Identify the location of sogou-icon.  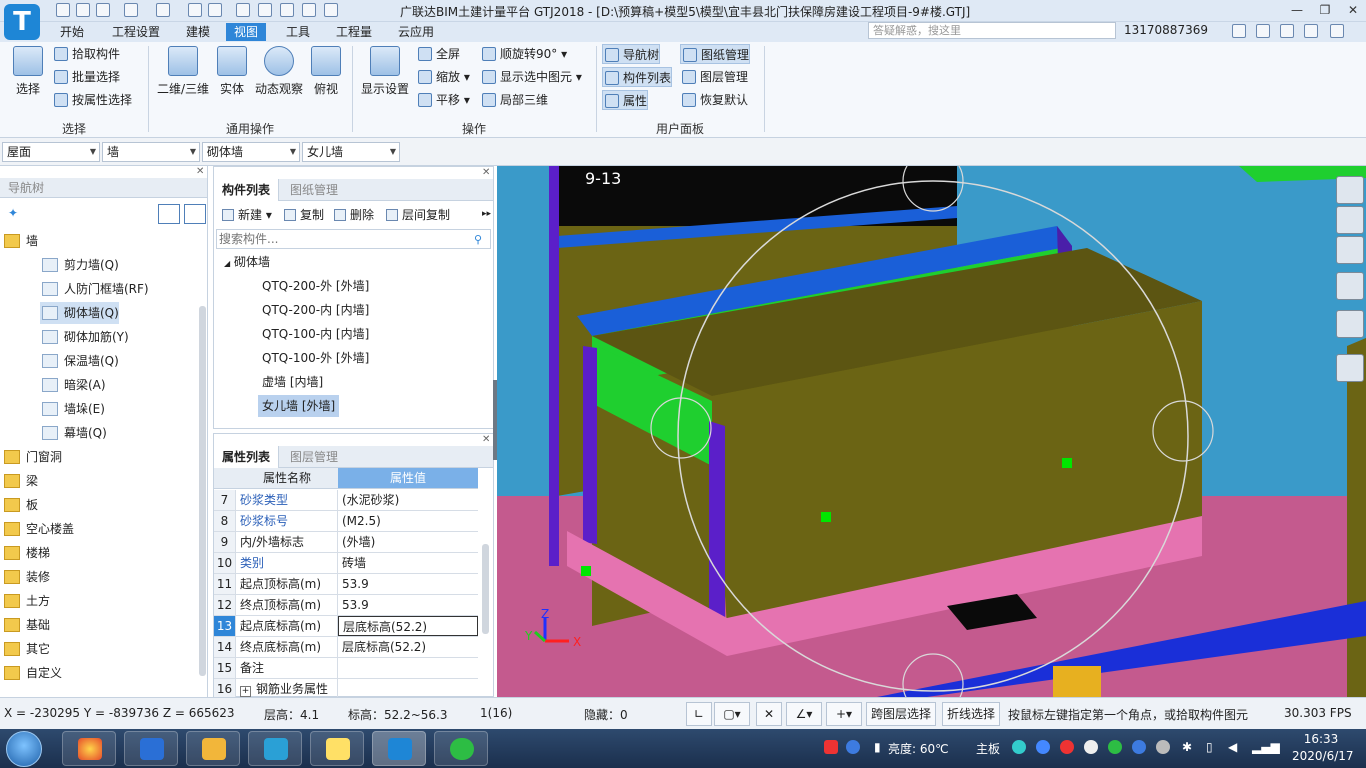
(831, 747).